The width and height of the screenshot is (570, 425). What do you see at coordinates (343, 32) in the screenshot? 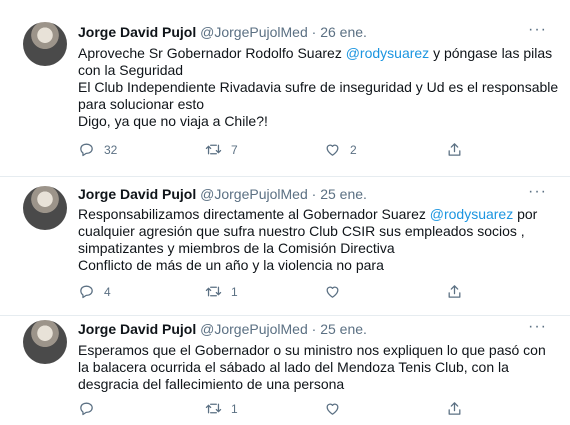
I see `tweet-date: 26 ene.` at bounding box center [343, 32].